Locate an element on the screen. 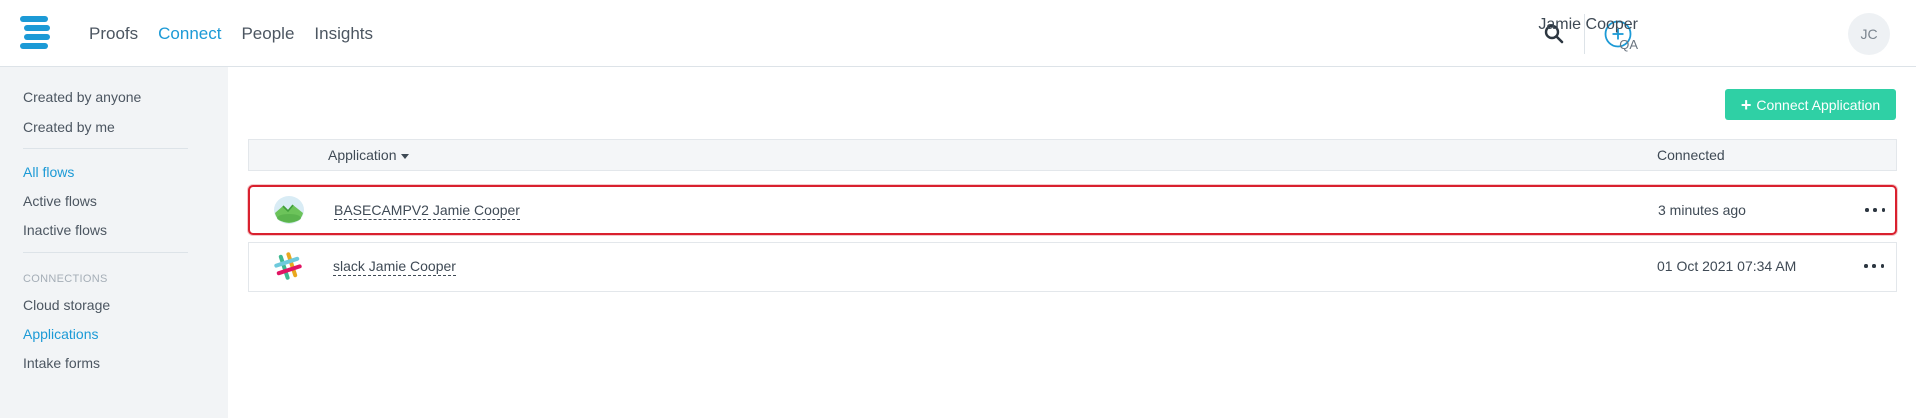 This screenshot has height=418, width=1916. table-row: BASECAMPV2 Jamie Cooper 3 minutes ago is located at coordinates (1072, 210).